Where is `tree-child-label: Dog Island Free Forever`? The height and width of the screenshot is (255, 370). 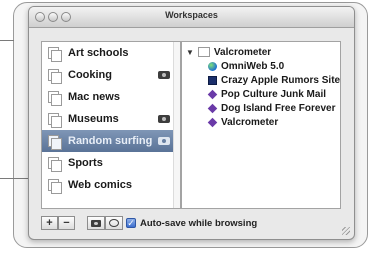 tree-child-label: Dog Island Free Forever is located at coordinates (278, 108).